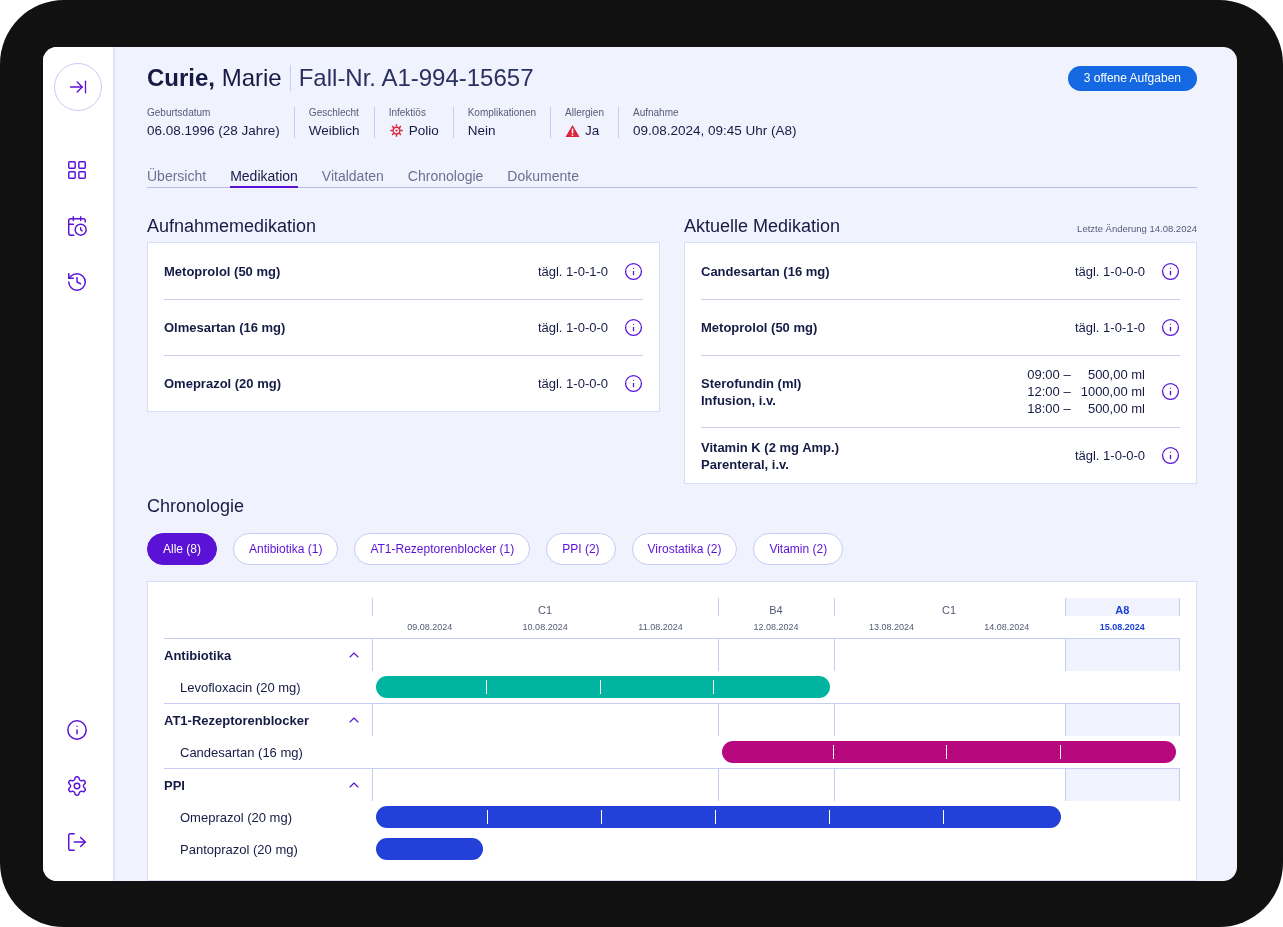 This screenshot has height=927, width=1283. I want to click on date-label: 11.08.2024, so click(660, 627).